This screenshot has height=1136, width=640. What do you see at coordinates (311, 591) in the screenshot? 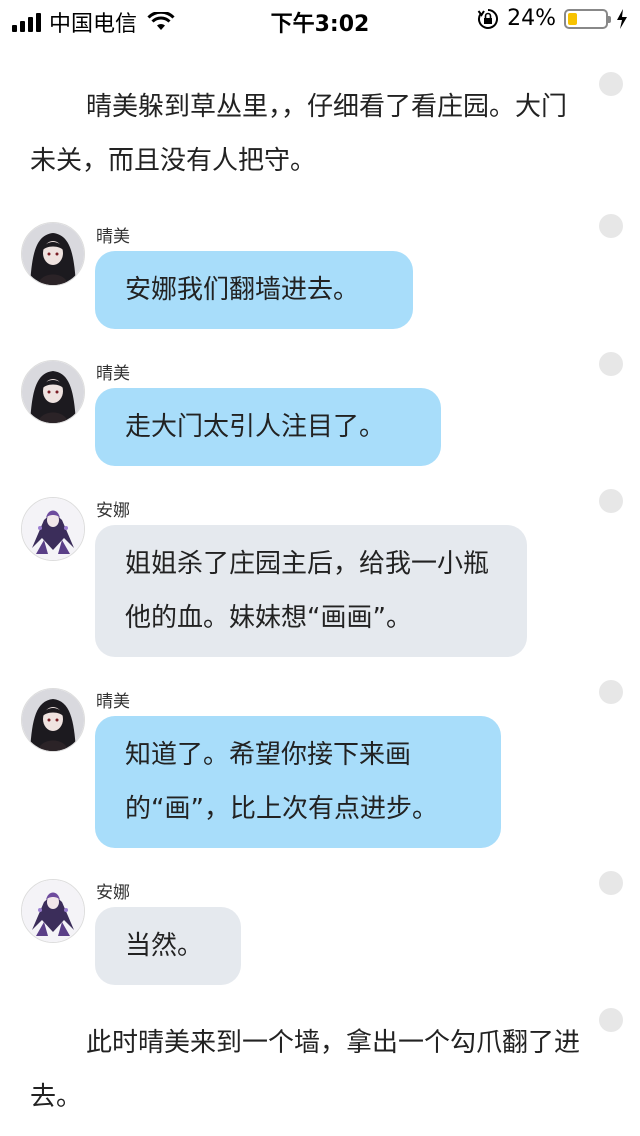
I see `message-bubble: 姐姐杀了庄园主后，给我一小瓶他的血。妹妹想“画画”。` at bounding box center [311, 591].